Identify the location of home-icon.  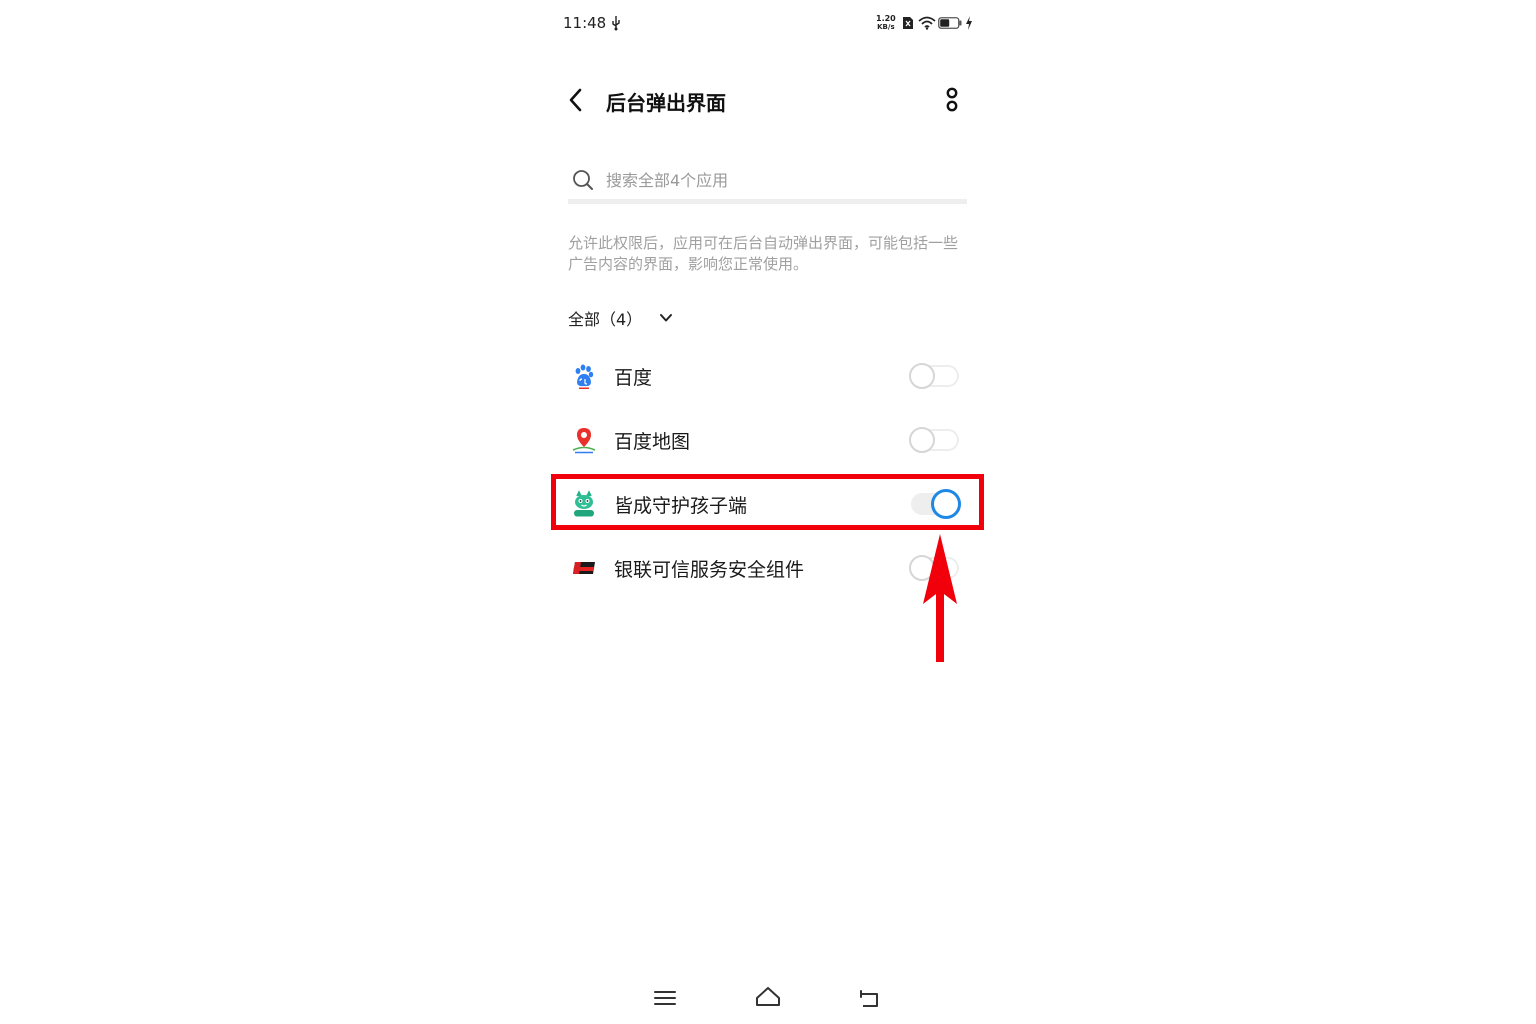
(768, 997).